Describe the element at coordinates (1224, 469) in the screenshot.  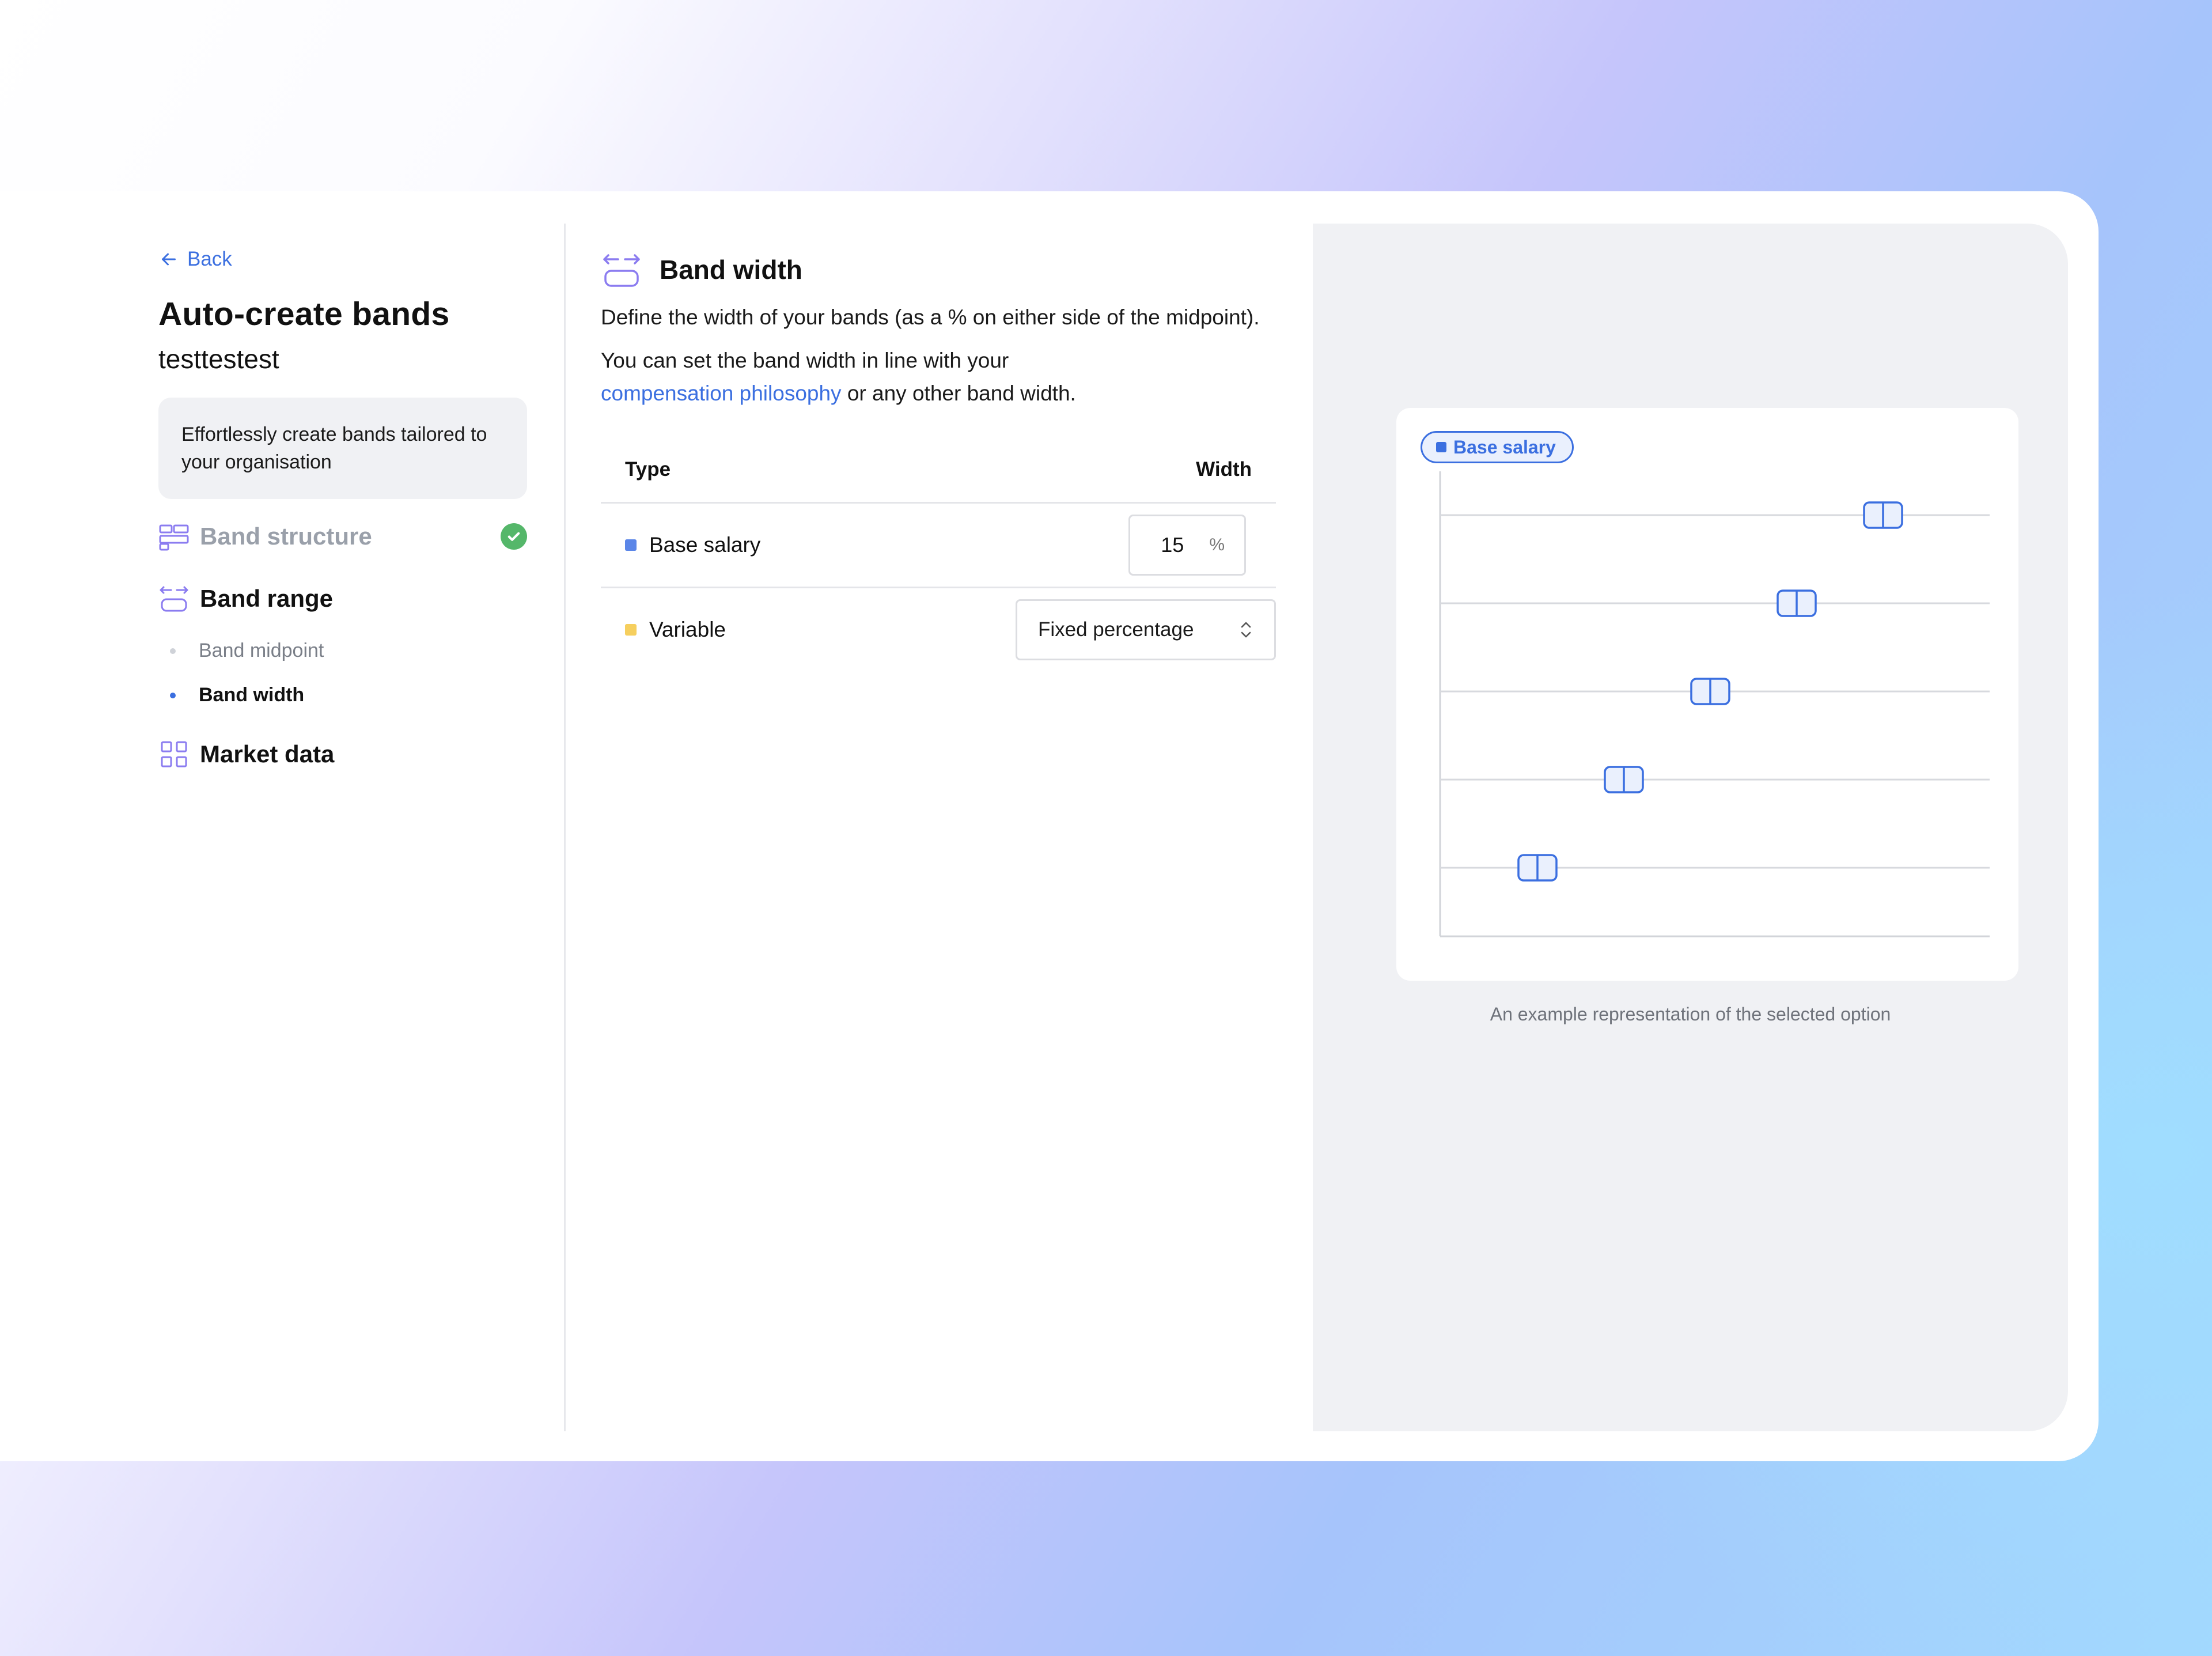
I see `column-width: Width` at that location.